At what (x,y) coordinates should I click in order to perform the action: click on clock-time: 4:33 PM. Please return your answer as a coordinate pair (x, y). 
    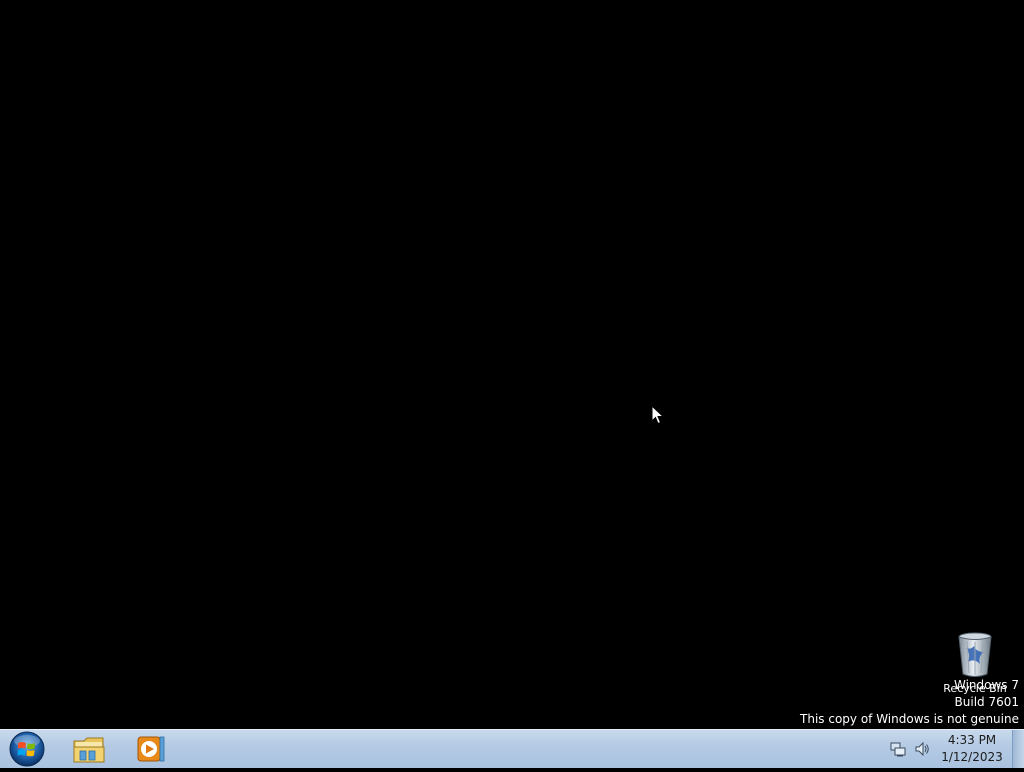
    Looking at the image, I should click on (972, 740).